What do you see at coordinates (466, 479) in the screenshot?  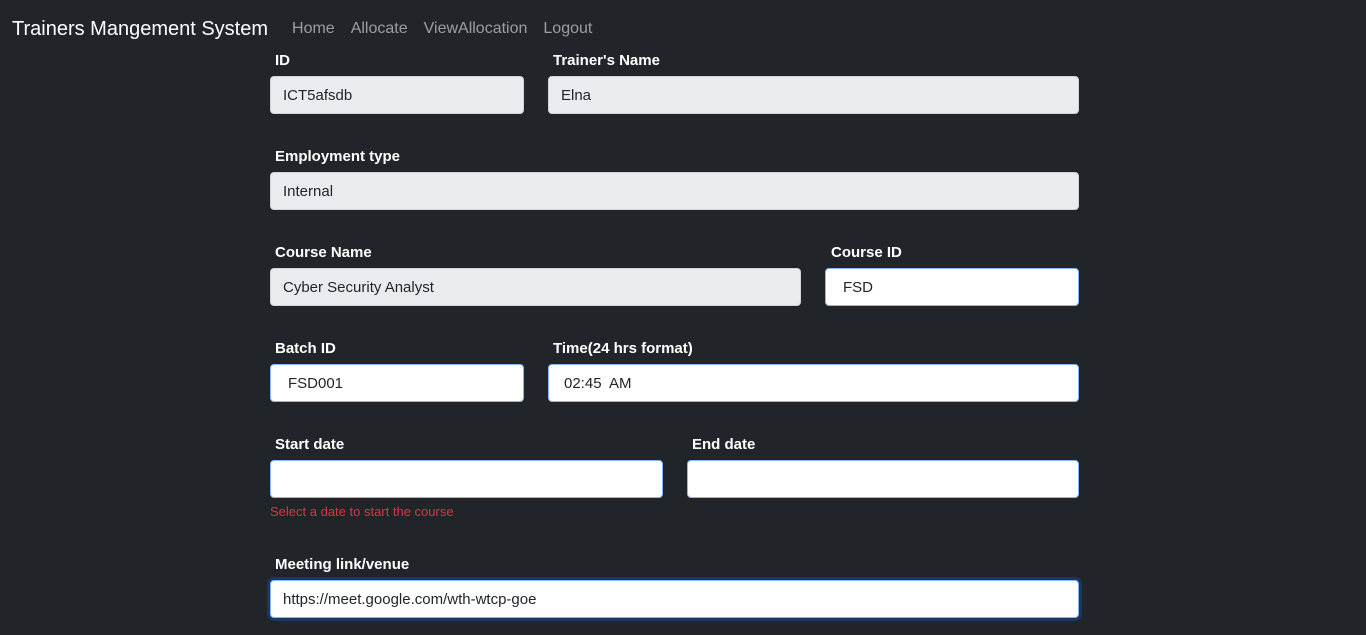 I see `start-date-field` at bounding box center [466, 479].